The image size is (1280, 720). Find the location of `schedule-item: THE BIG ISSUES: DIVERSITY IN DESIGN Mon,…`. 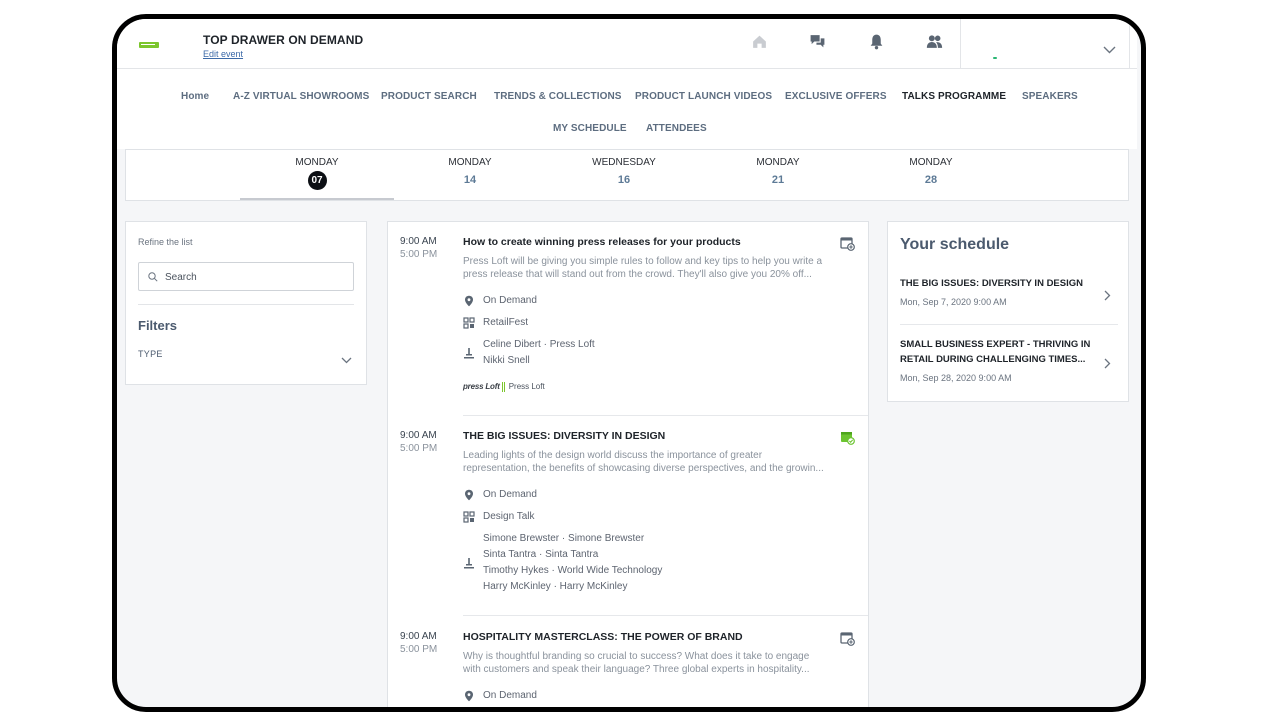

schedule-item: THE BIG ISSUES: DIVERSITY IN DESIGN Mon,… is located at coordinates (1009, 291).